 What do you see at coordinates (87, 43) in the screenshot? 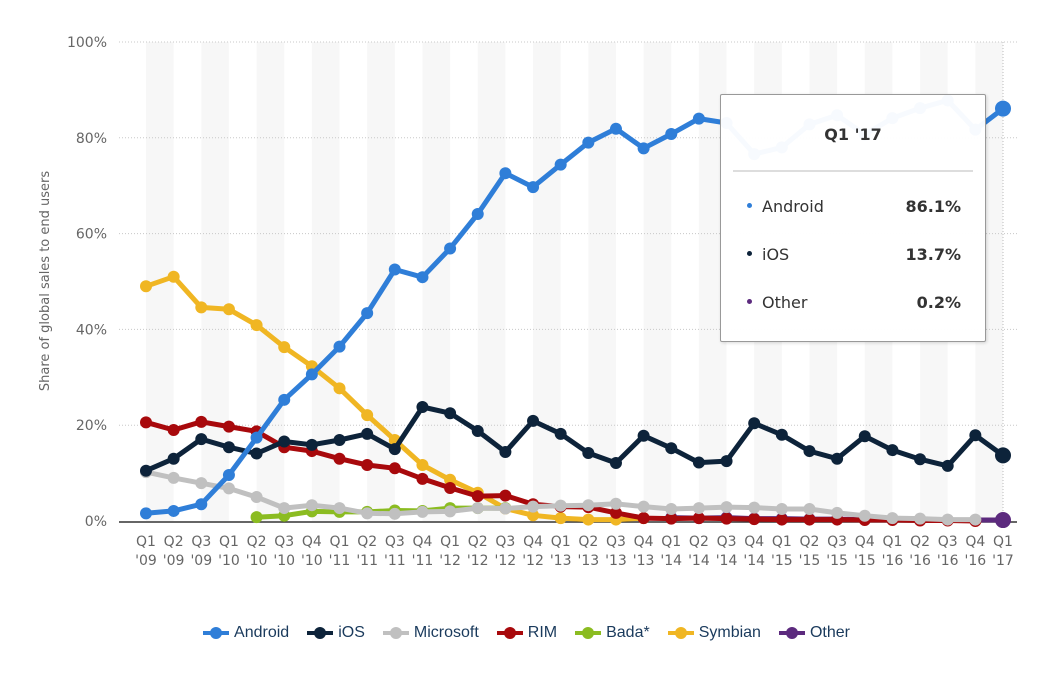
I see `y-tick-label: 100%` at bounding box center [87, 43].